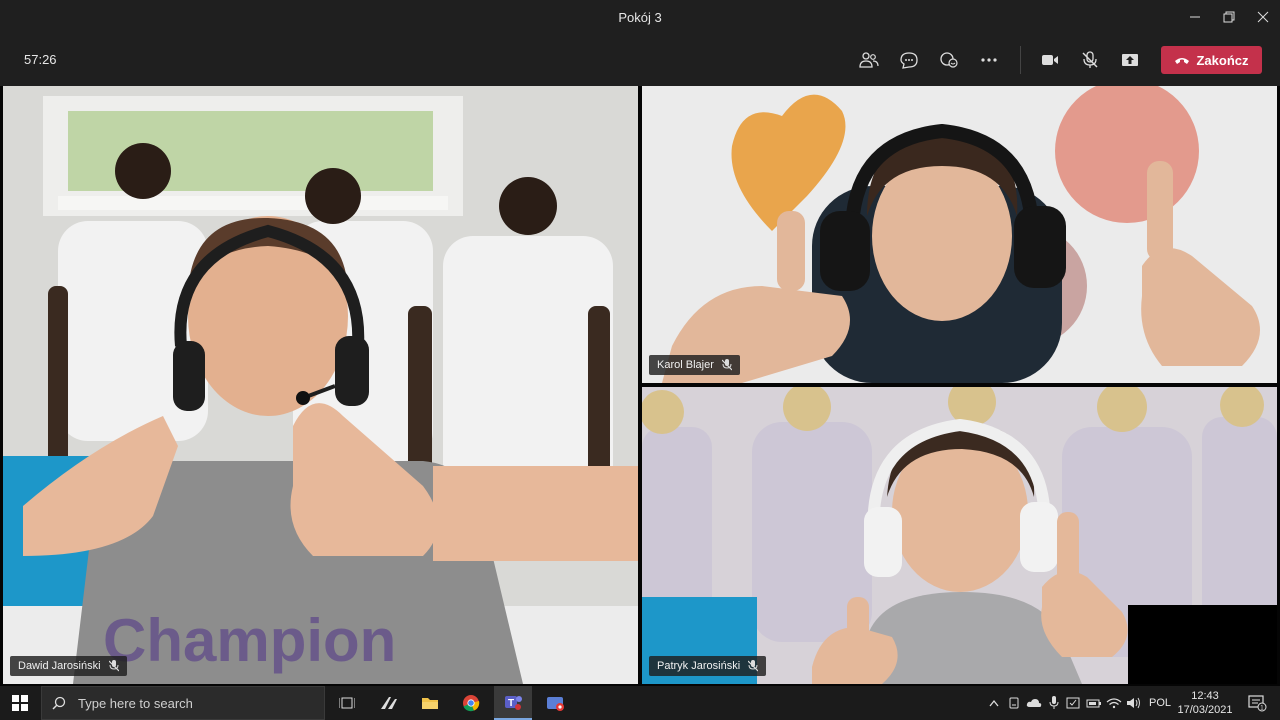 Image resolution: width=1280 pixels, height=720 pixels. I want to click on chevron-up-icon, so click(994, 703).